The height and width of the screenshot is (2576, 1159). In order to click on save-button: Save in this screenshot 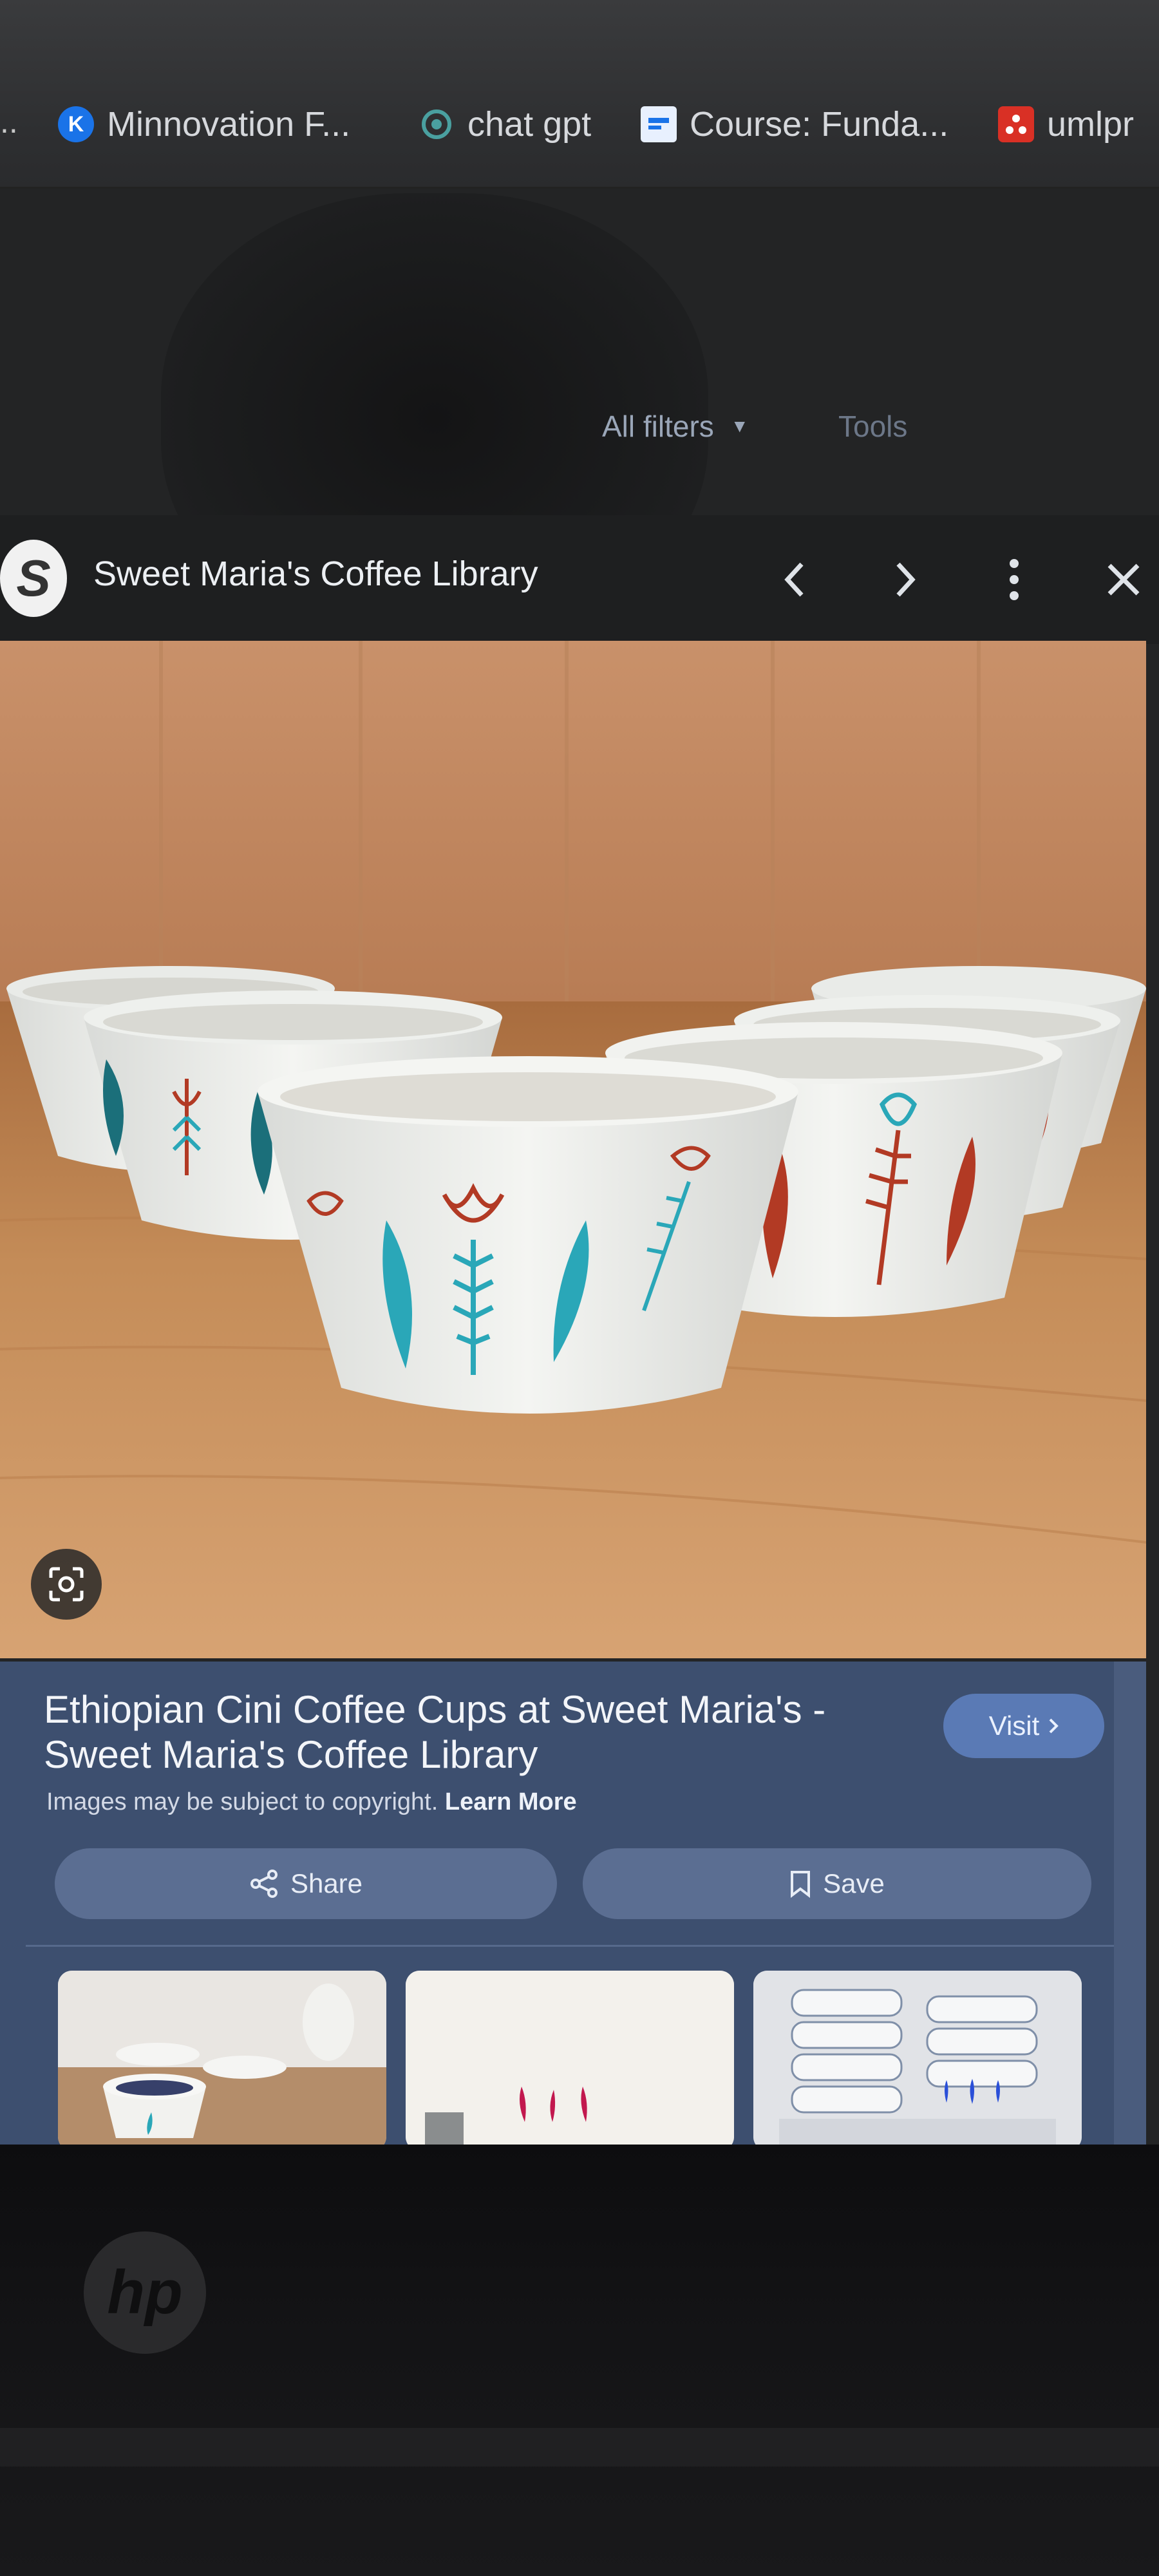, I will do `click(837, 1884)`.